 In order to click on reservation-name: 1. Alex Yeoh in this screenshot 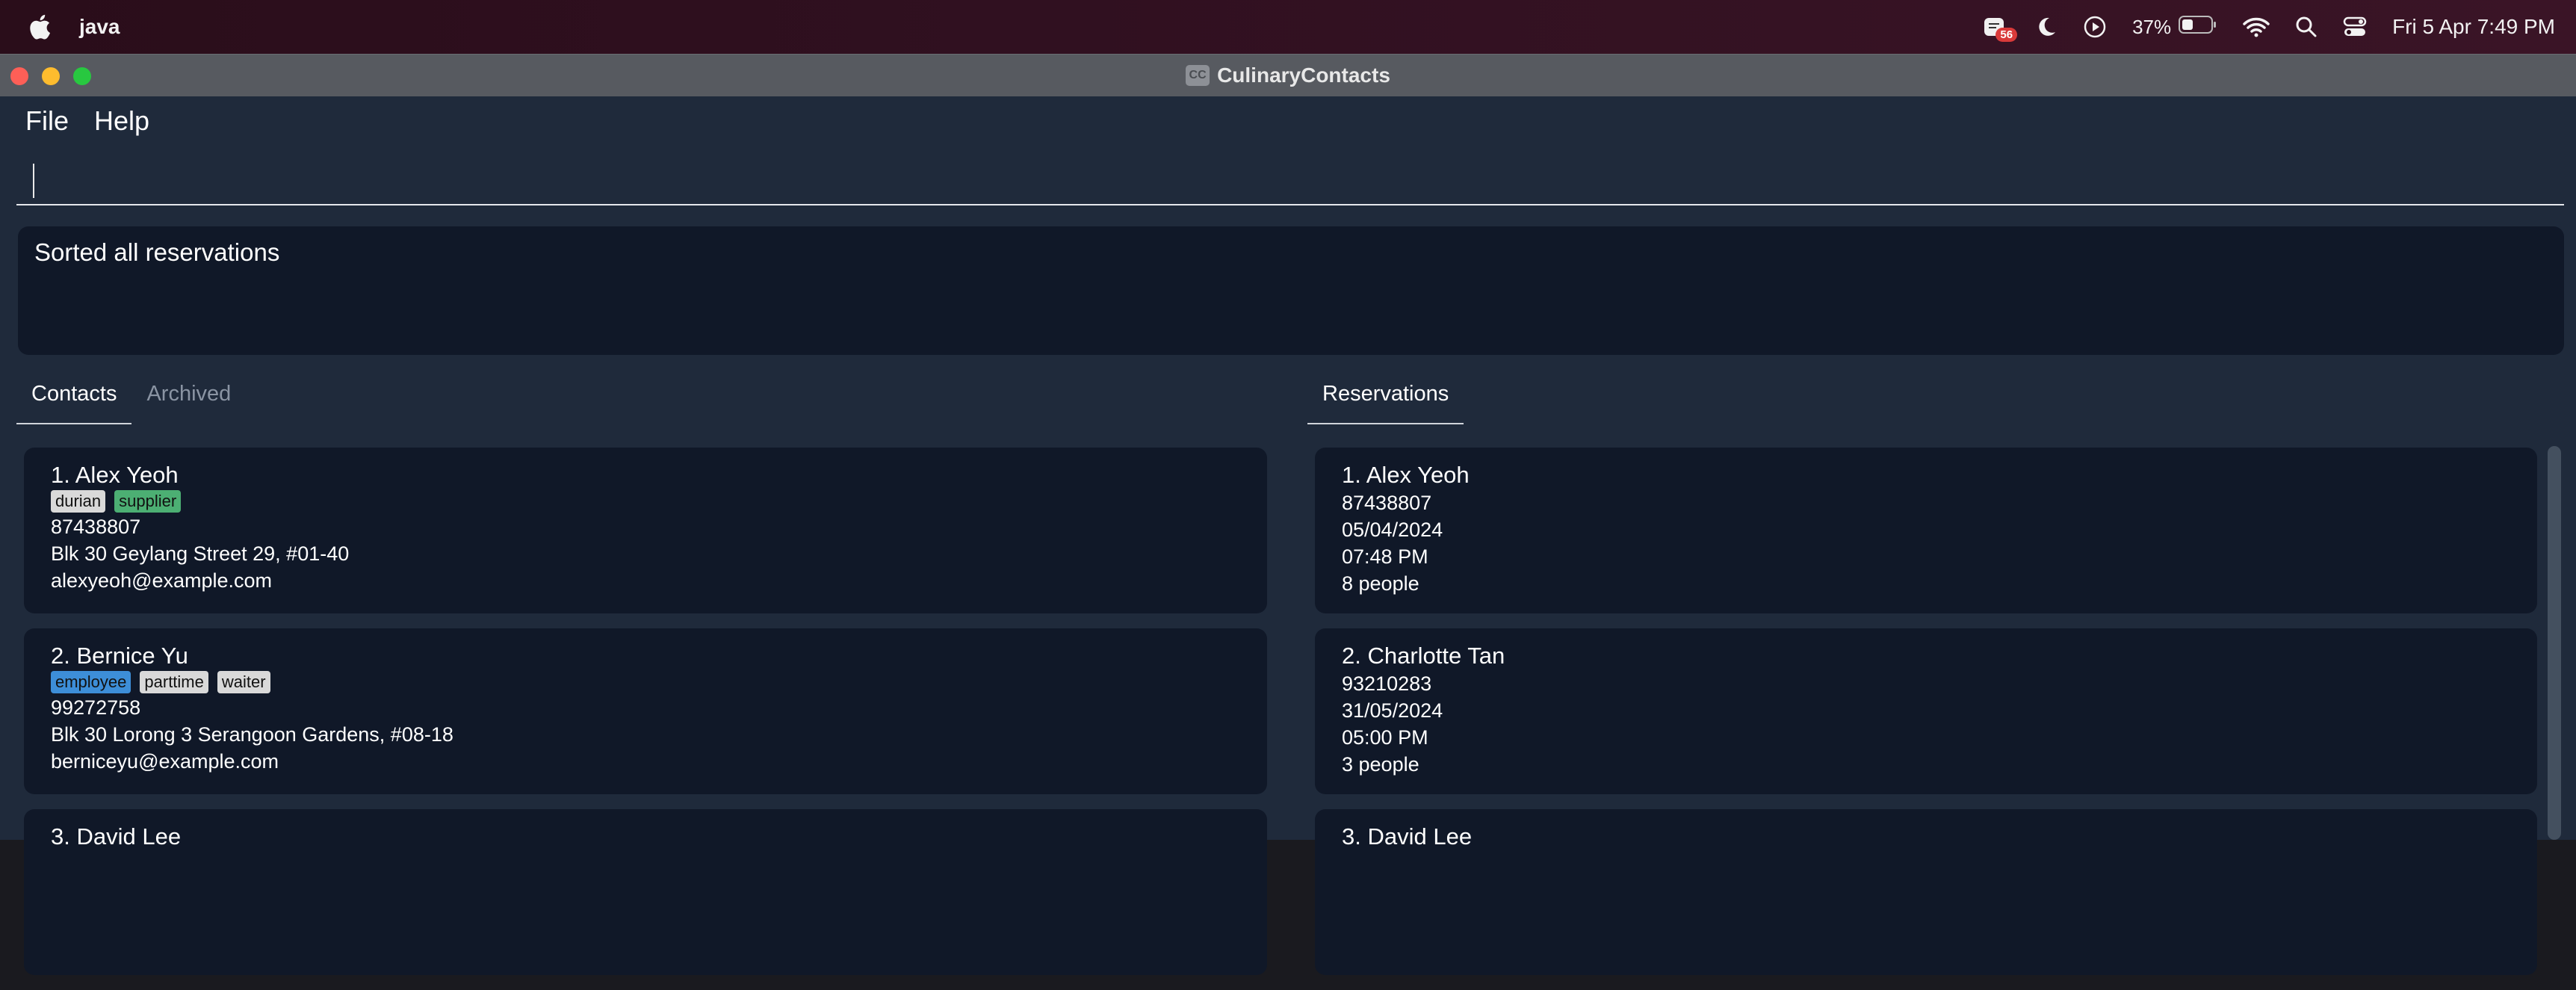, I will do `click(1406, 475)`.